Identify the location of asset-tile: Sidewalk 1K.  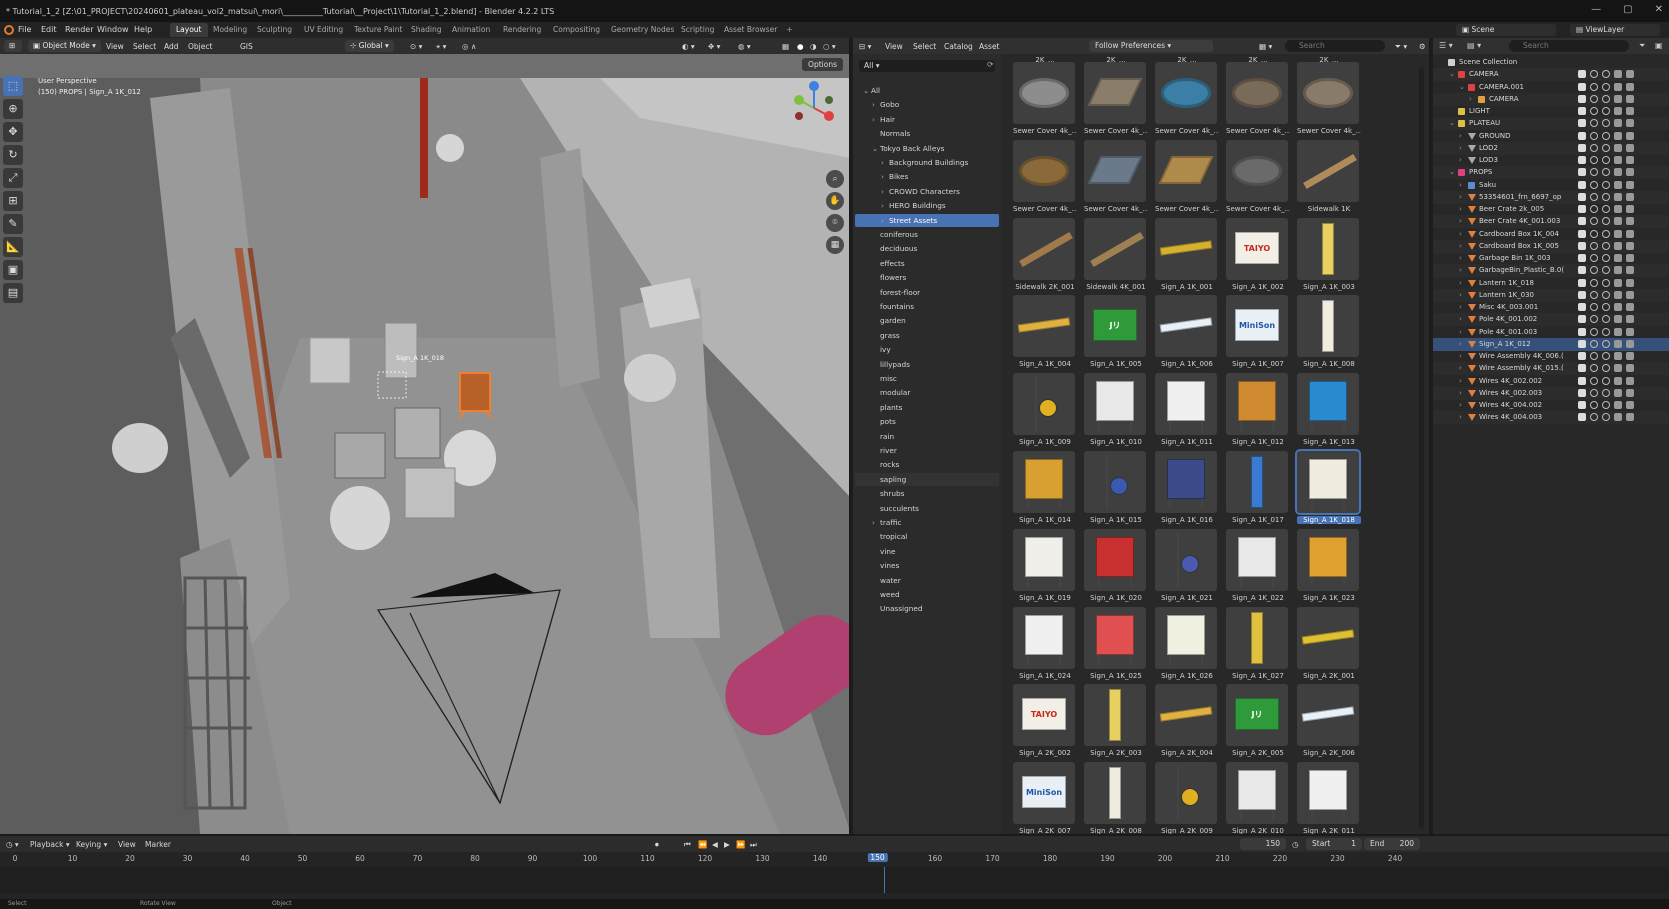
(1329, 178).